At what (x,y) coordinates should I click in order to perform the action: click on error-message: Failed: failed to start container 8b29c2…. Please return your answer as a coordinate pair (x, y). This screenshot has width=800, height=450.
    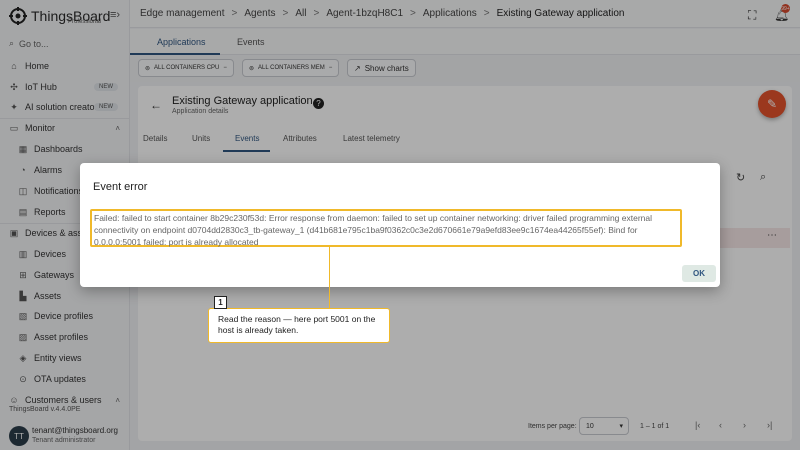
    Looking at the image, I should click on (386, 228).